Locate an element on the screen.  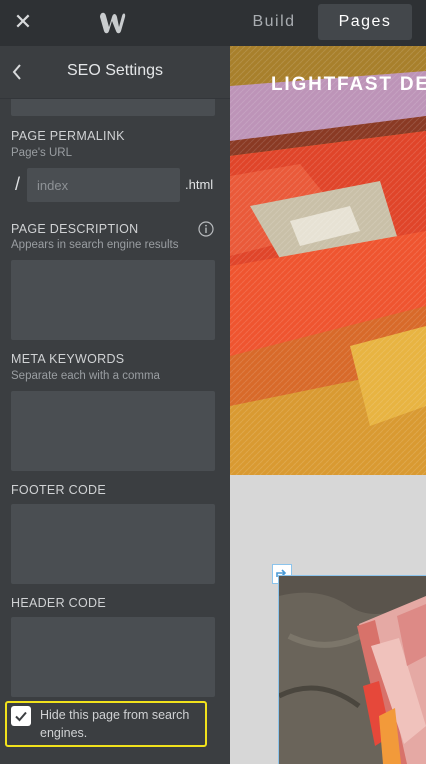
content-image is located at coordinates (352, 670).